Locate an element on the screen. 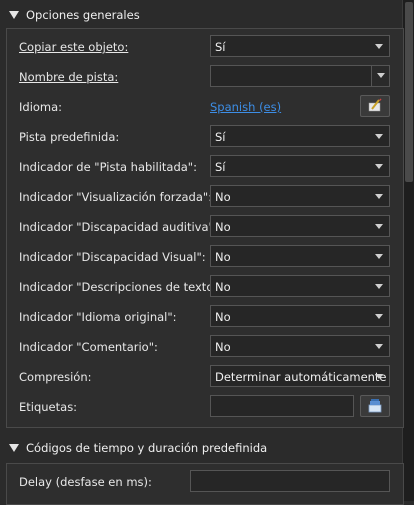  row-forced-flag: Indicador "Visualización forzada": No is located at coordinates (205, 197).